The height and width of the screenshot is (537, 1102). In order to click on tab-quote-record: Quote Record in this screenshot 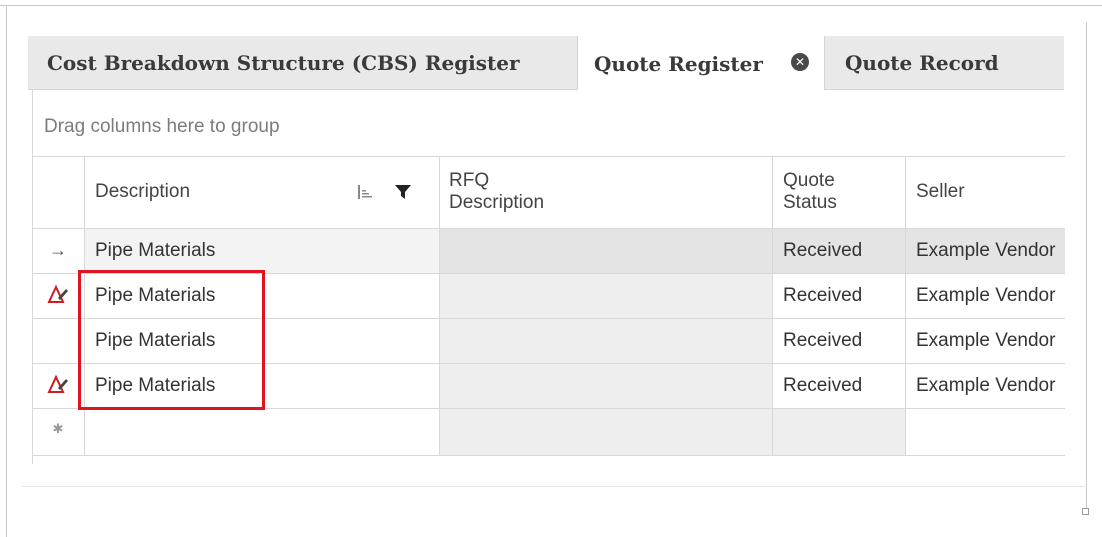, I will do `click(944, 63)`.